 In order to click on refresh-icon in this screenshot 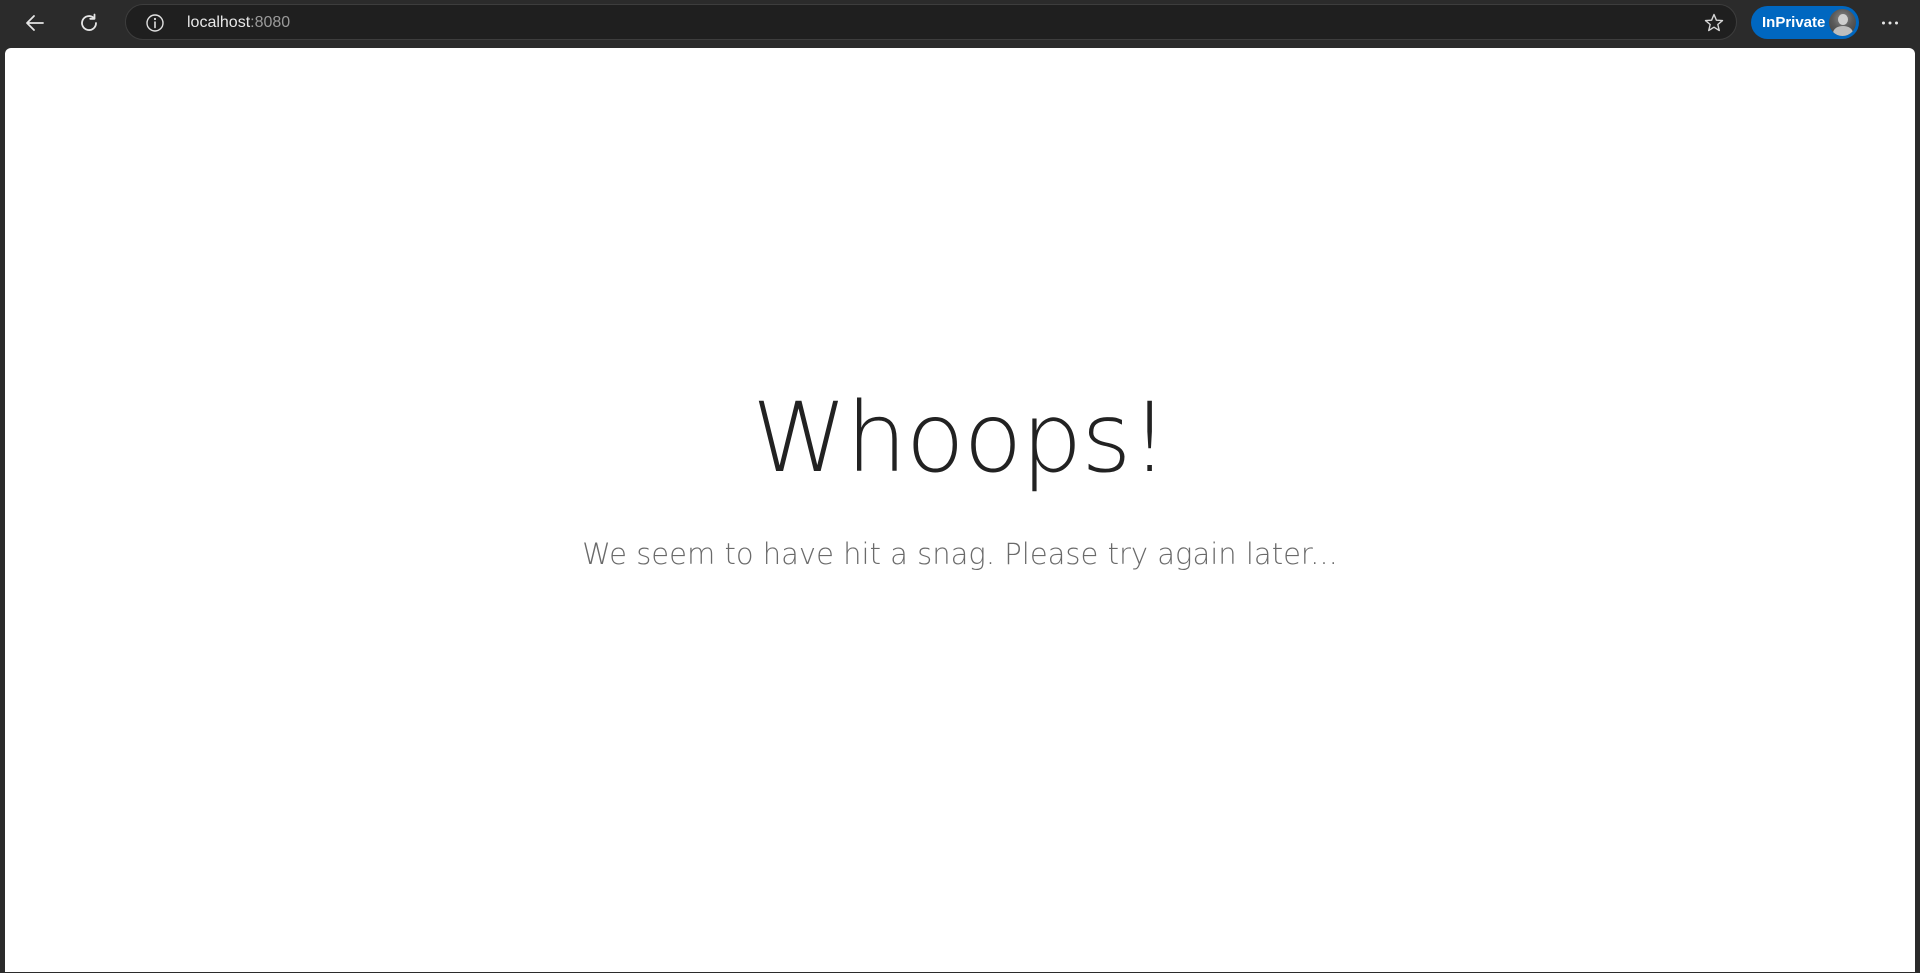, I will do `click(89, 23)`.